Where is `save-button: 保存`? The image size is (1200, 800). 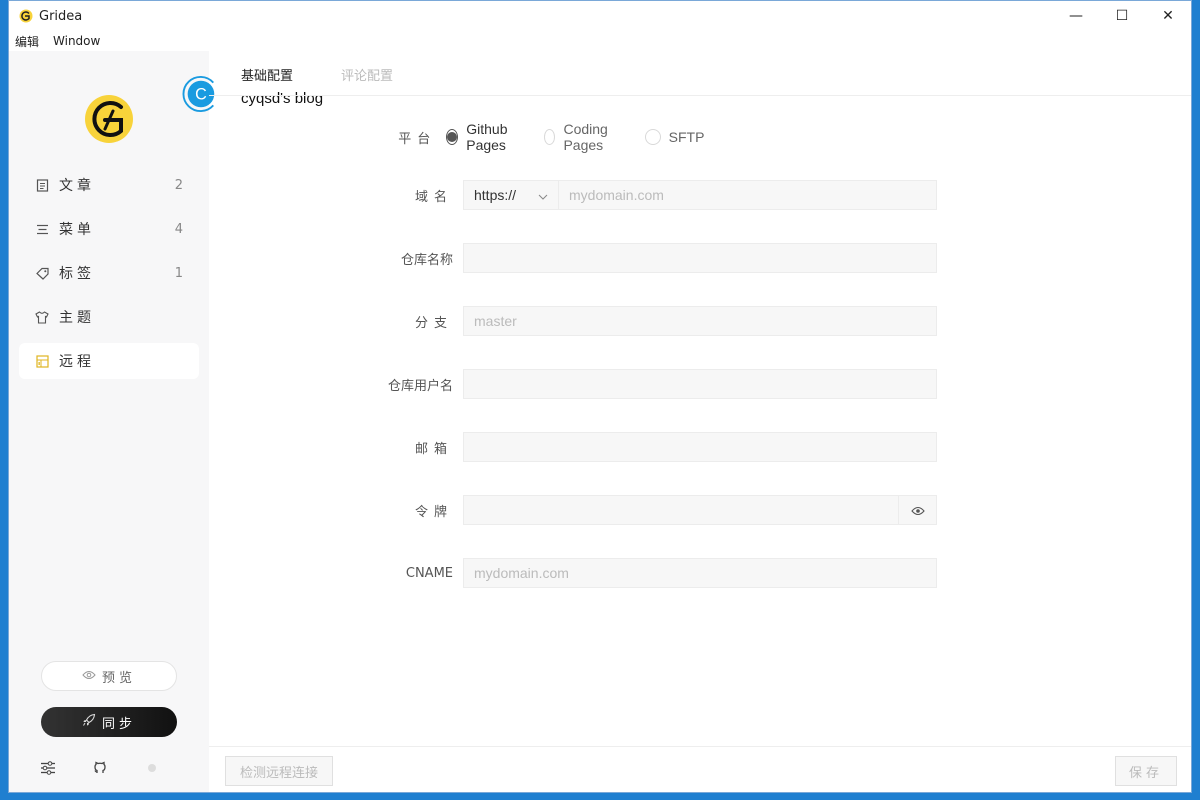 save-button: 保存 is located at coordinates (1146, 771).